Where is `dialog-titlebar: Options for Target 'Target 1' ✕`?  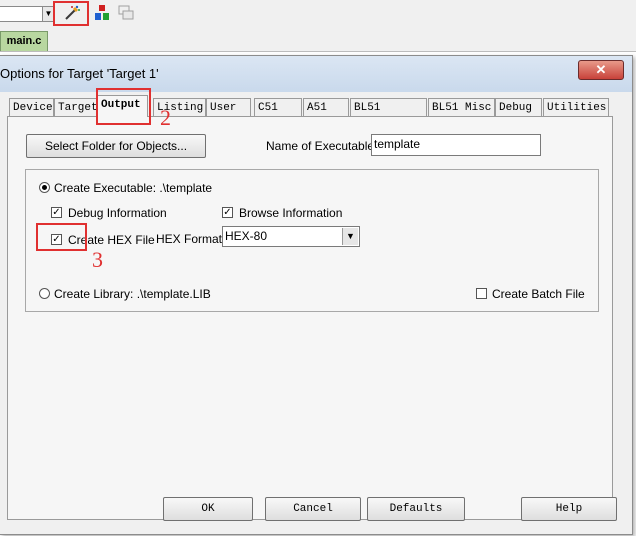 dialog-titlebar: Options for Target 'Target 1' ✕ is located at coordinates (316, 74).